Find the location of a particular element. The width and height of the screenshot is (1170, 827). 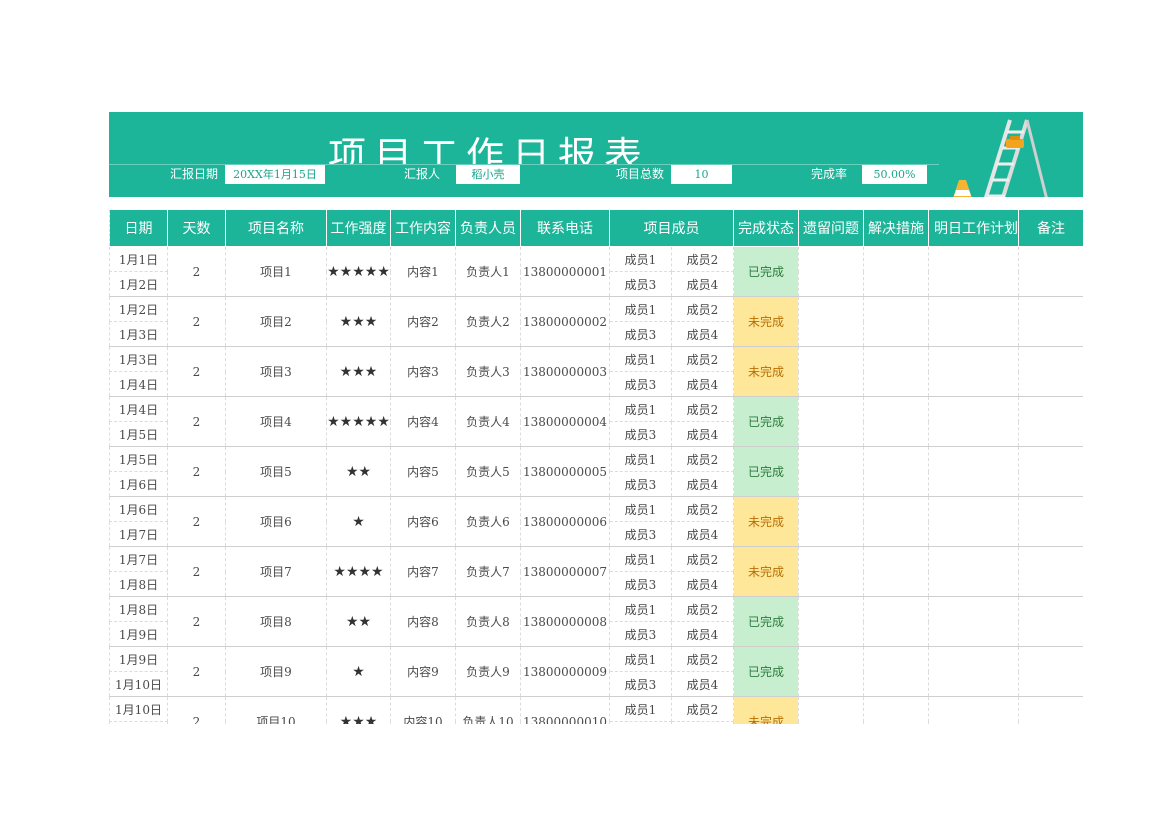

content-cell: 内容4 is located at coordinates (423, 421).